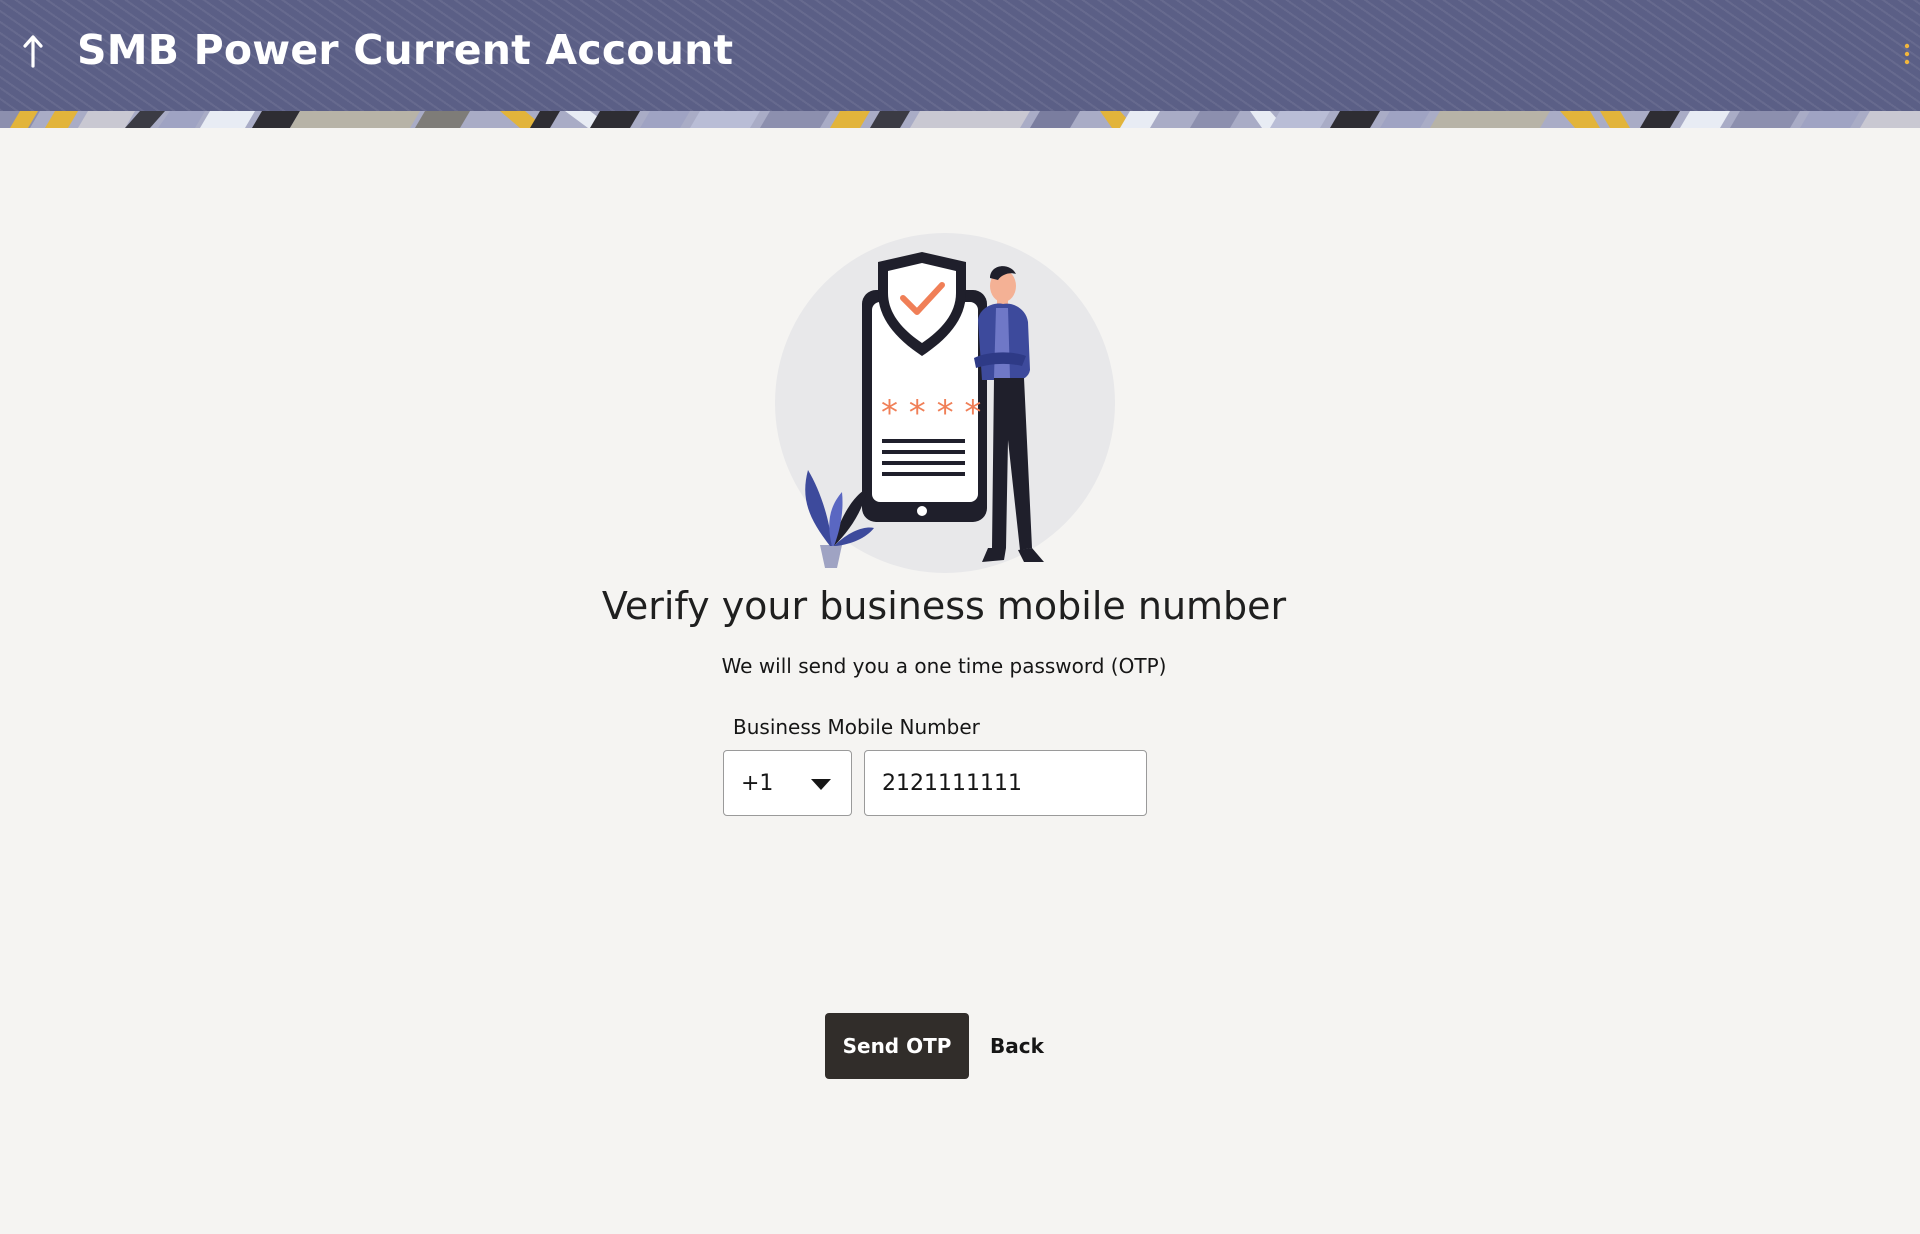 This screenshot has width=1920, height=1234. I want to click on caret-down-icon, so click(821, 784).